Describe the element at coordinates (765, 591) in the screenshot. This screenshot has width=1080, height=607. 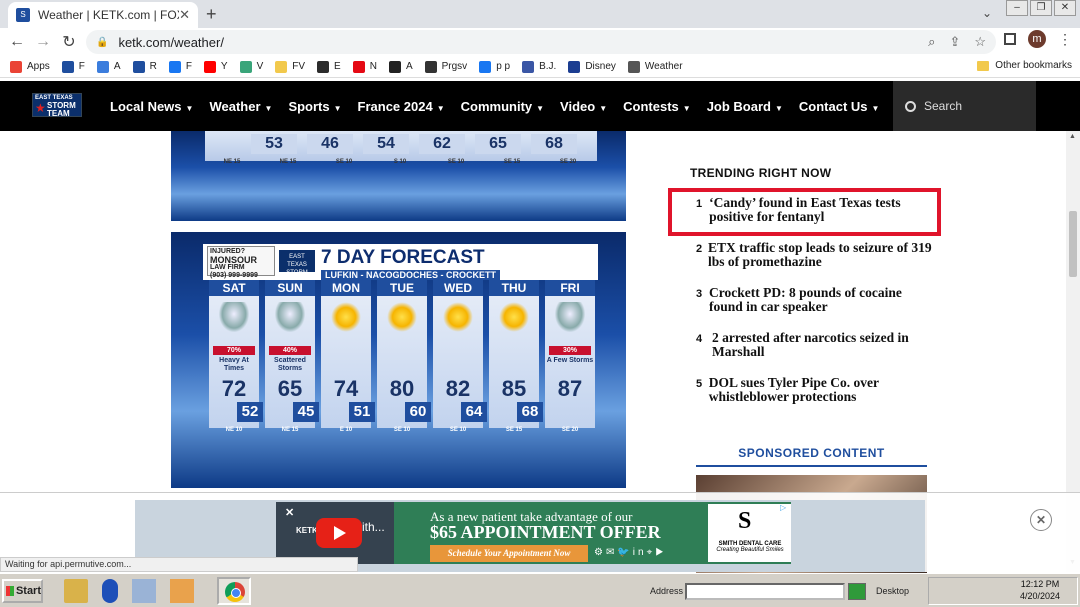
I see `taskbar-address-input` at that location.